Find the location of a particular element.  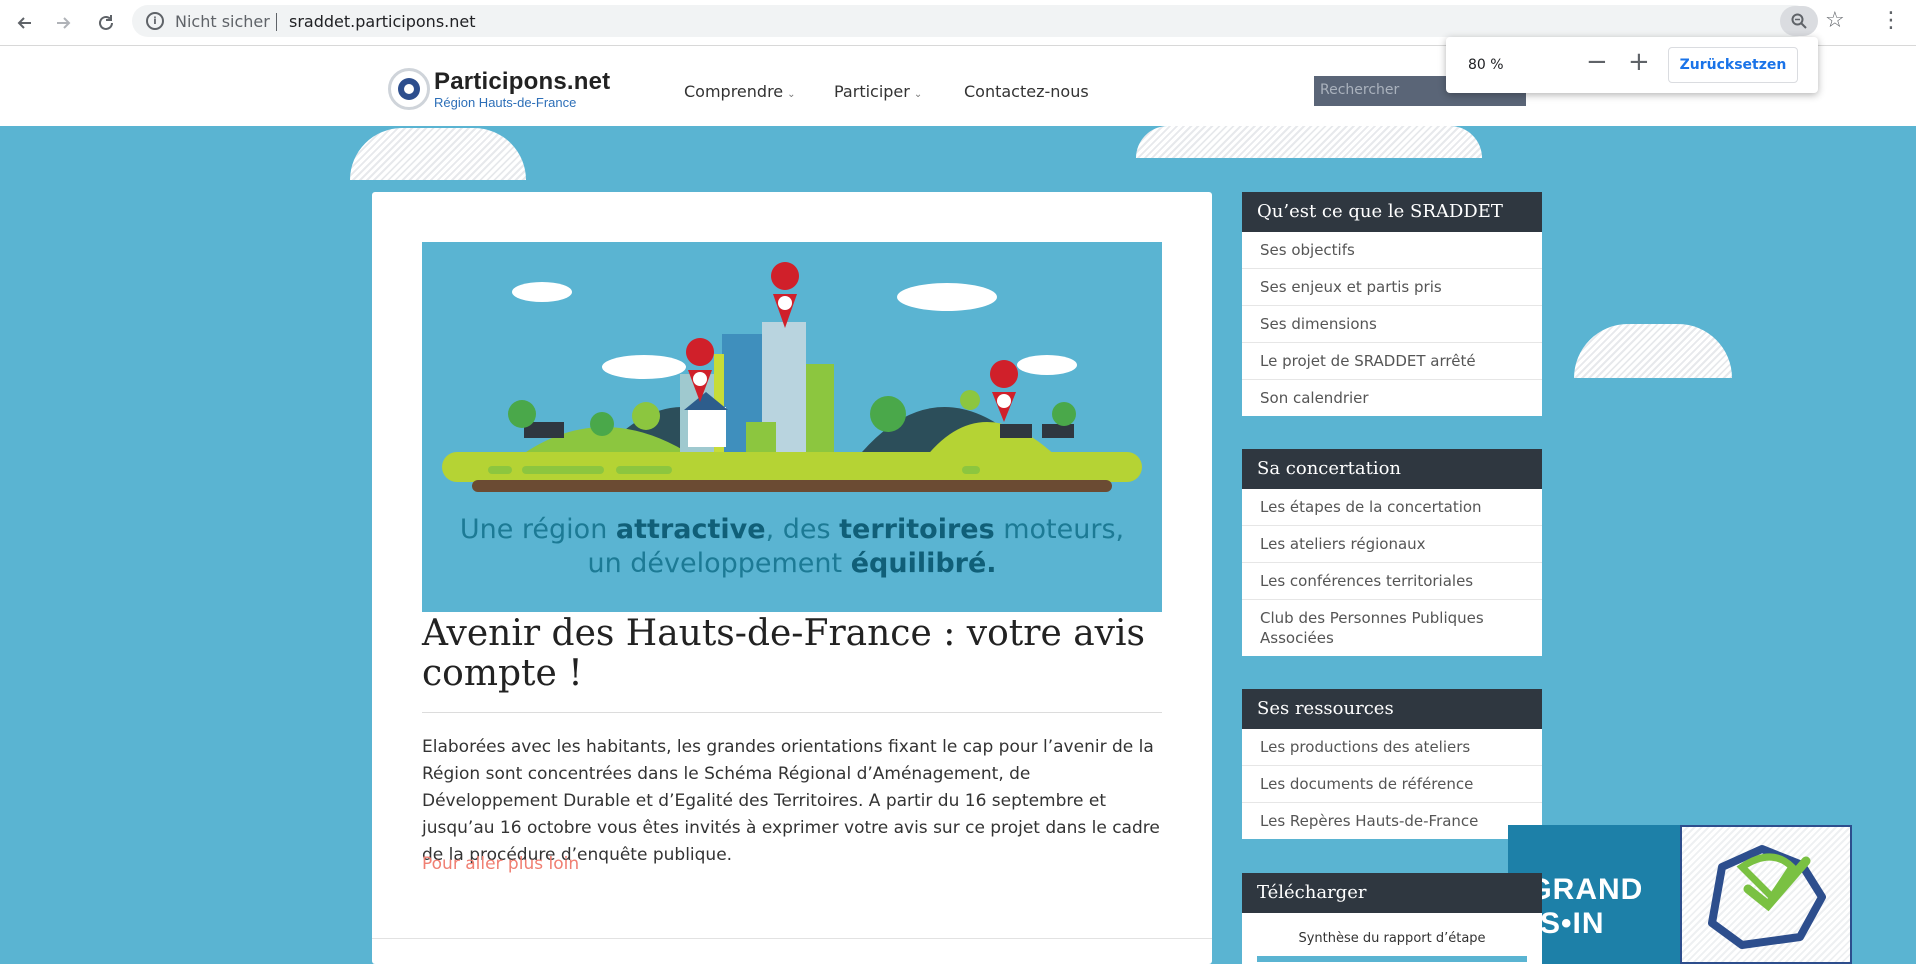

omnibox-separator is located at coordinates (276, 22).